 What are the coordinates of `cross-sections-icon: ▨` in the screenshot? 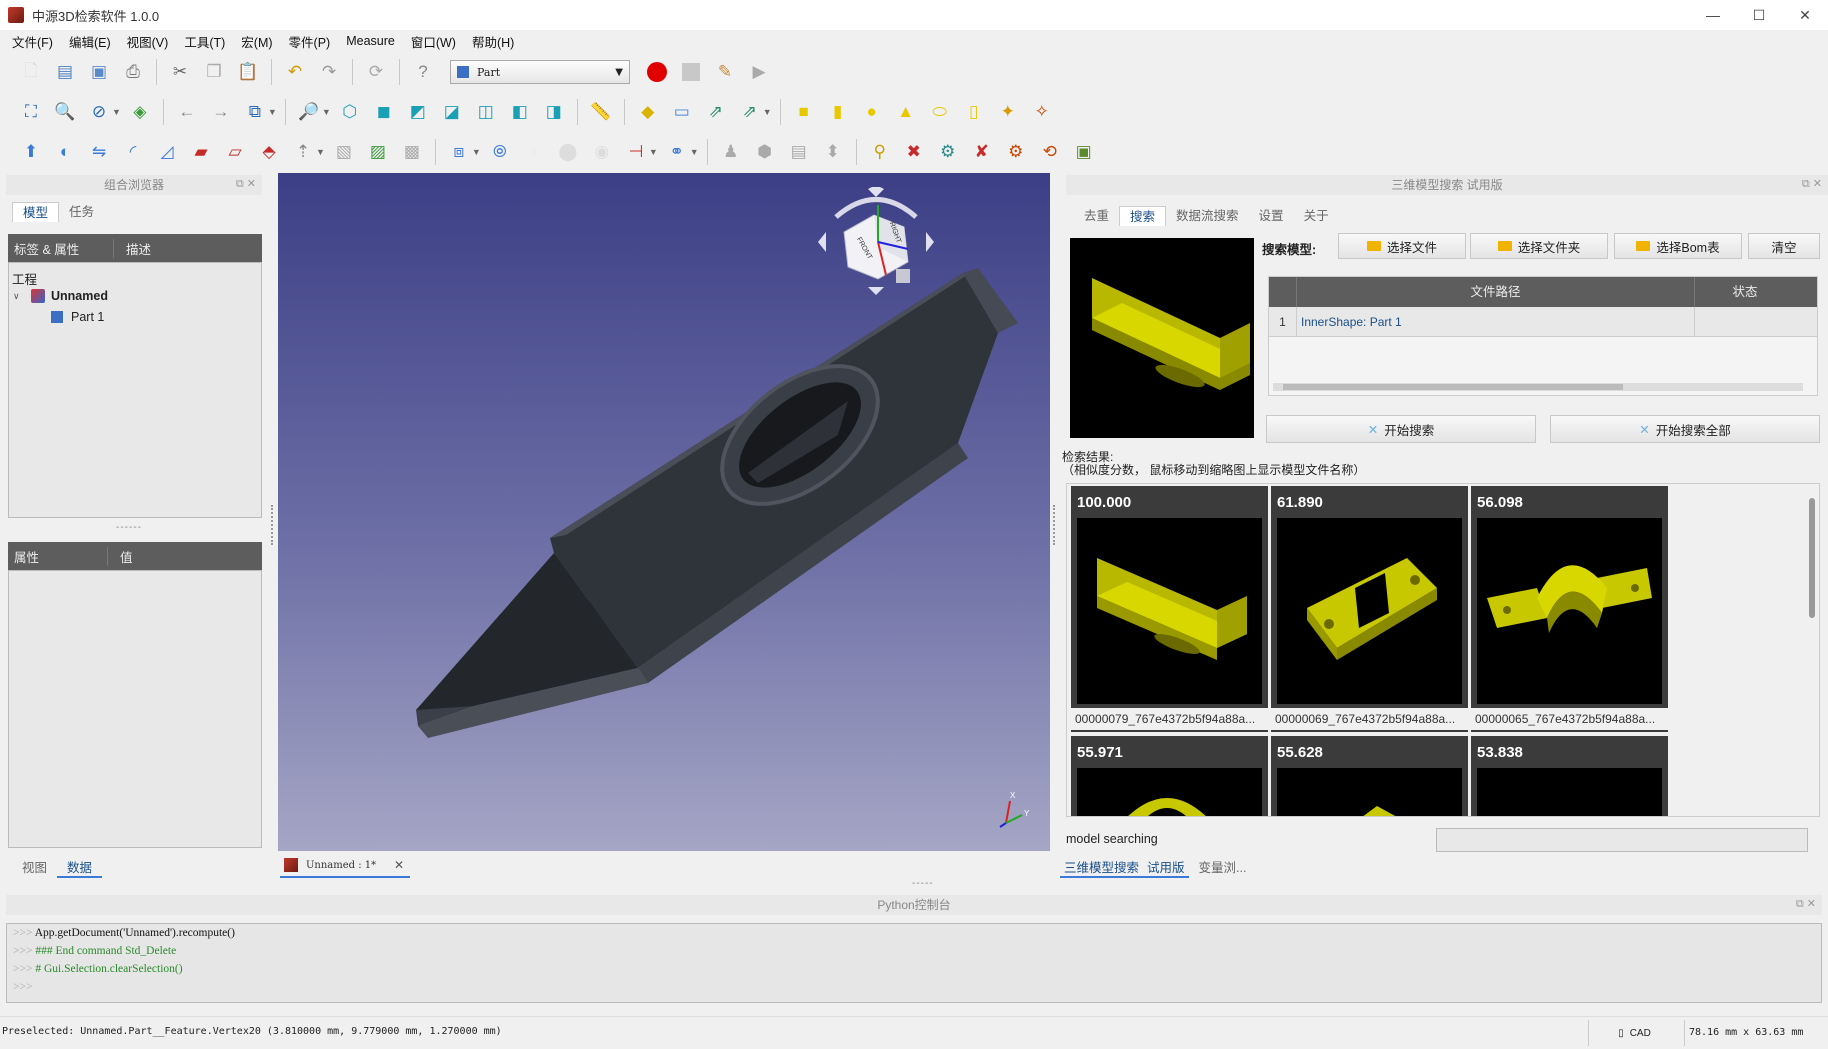 It's located at (378, 152).